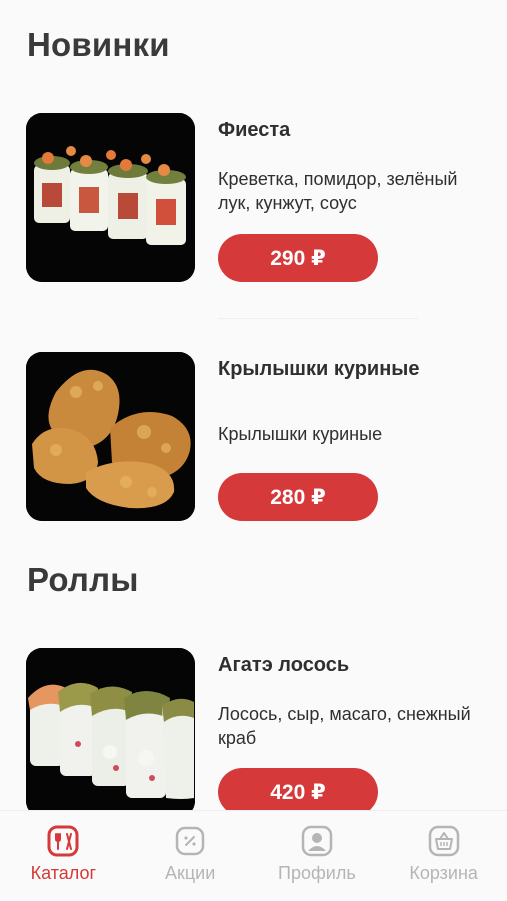 The width and height of the screenshot is (507, 901). What do you see at coordinates (298, 258) in the screenshot?
I see `price-button: 290 ₽` at bounding box center [298, 258].